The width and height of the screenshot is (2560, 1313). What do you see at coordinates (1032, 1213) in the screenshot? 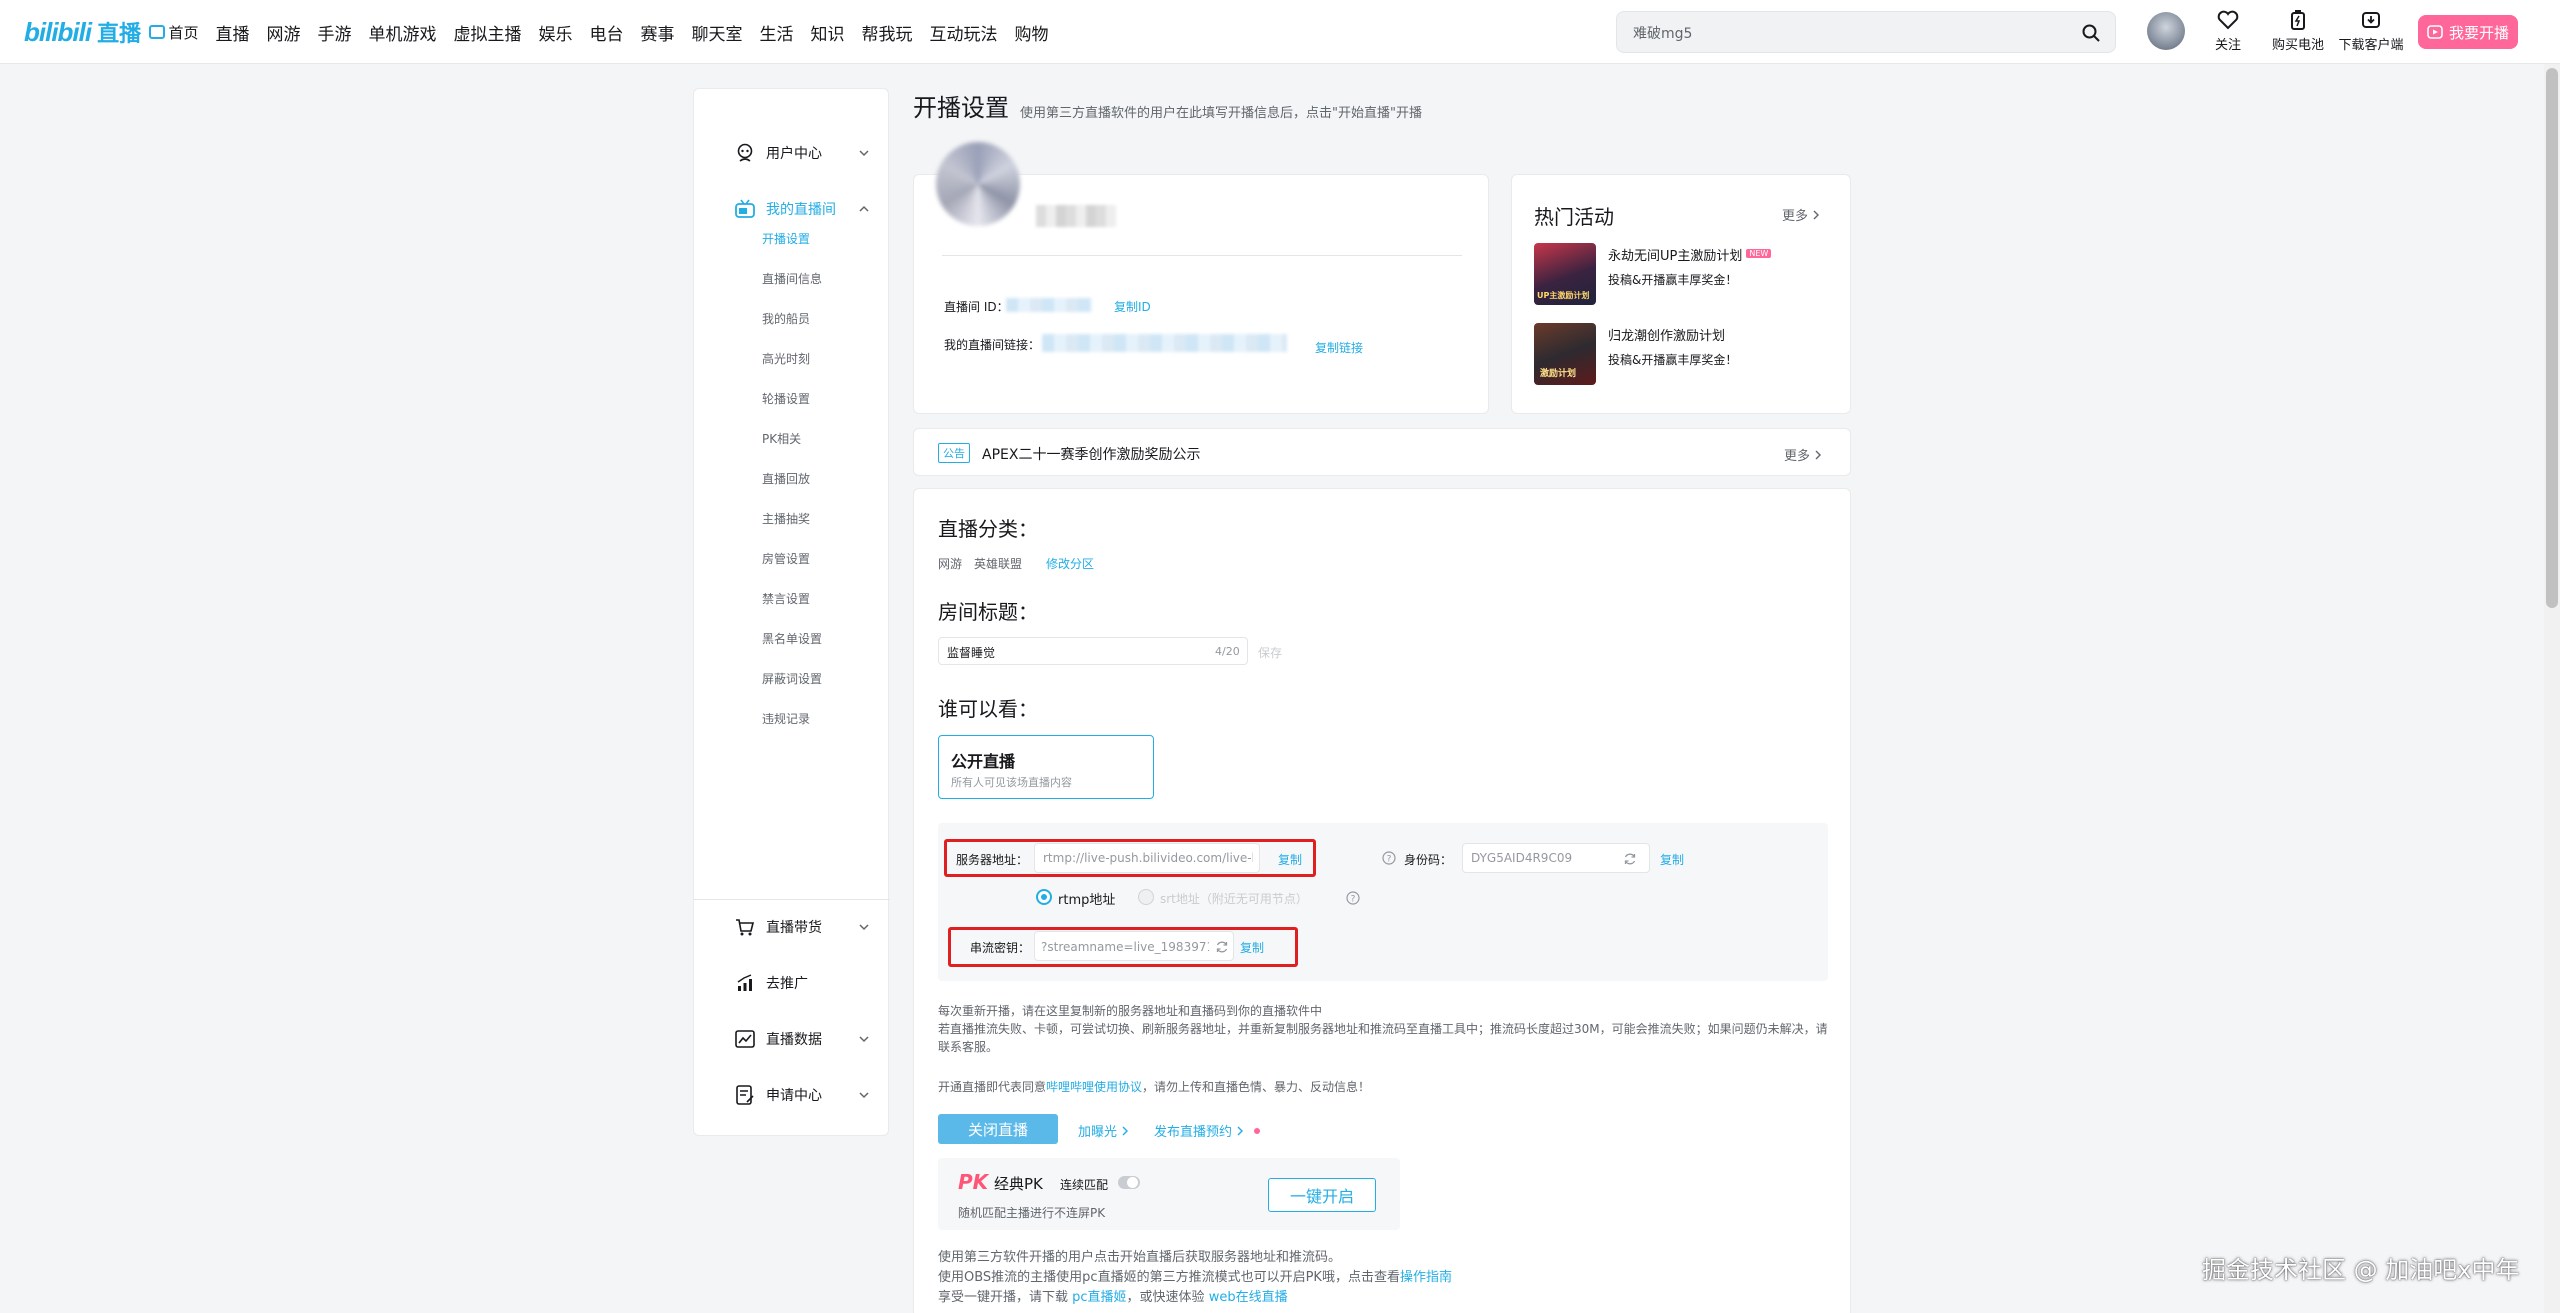
I see `pk-desc: 随机匹配主播进行不连屏PK` at bounding box center [1032, 1213].